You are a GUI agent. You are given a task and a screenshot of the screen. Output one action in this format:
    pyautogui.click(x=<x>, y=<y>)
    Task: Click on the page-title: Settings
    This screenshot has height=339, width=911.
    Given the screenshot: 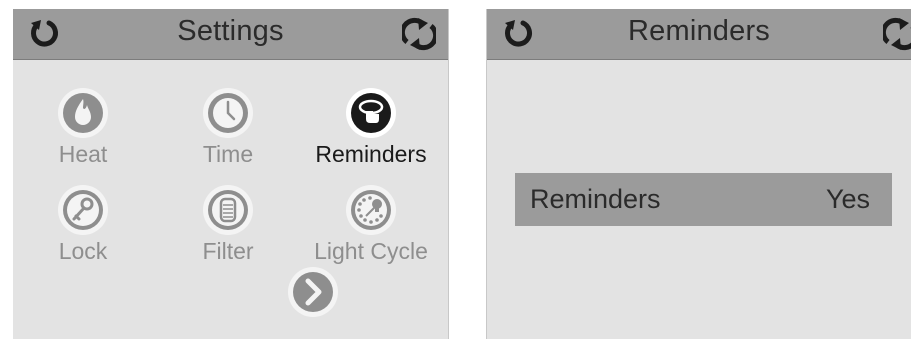 What is the action you would take?
    pyautogui.click(x=230, y=31)
    